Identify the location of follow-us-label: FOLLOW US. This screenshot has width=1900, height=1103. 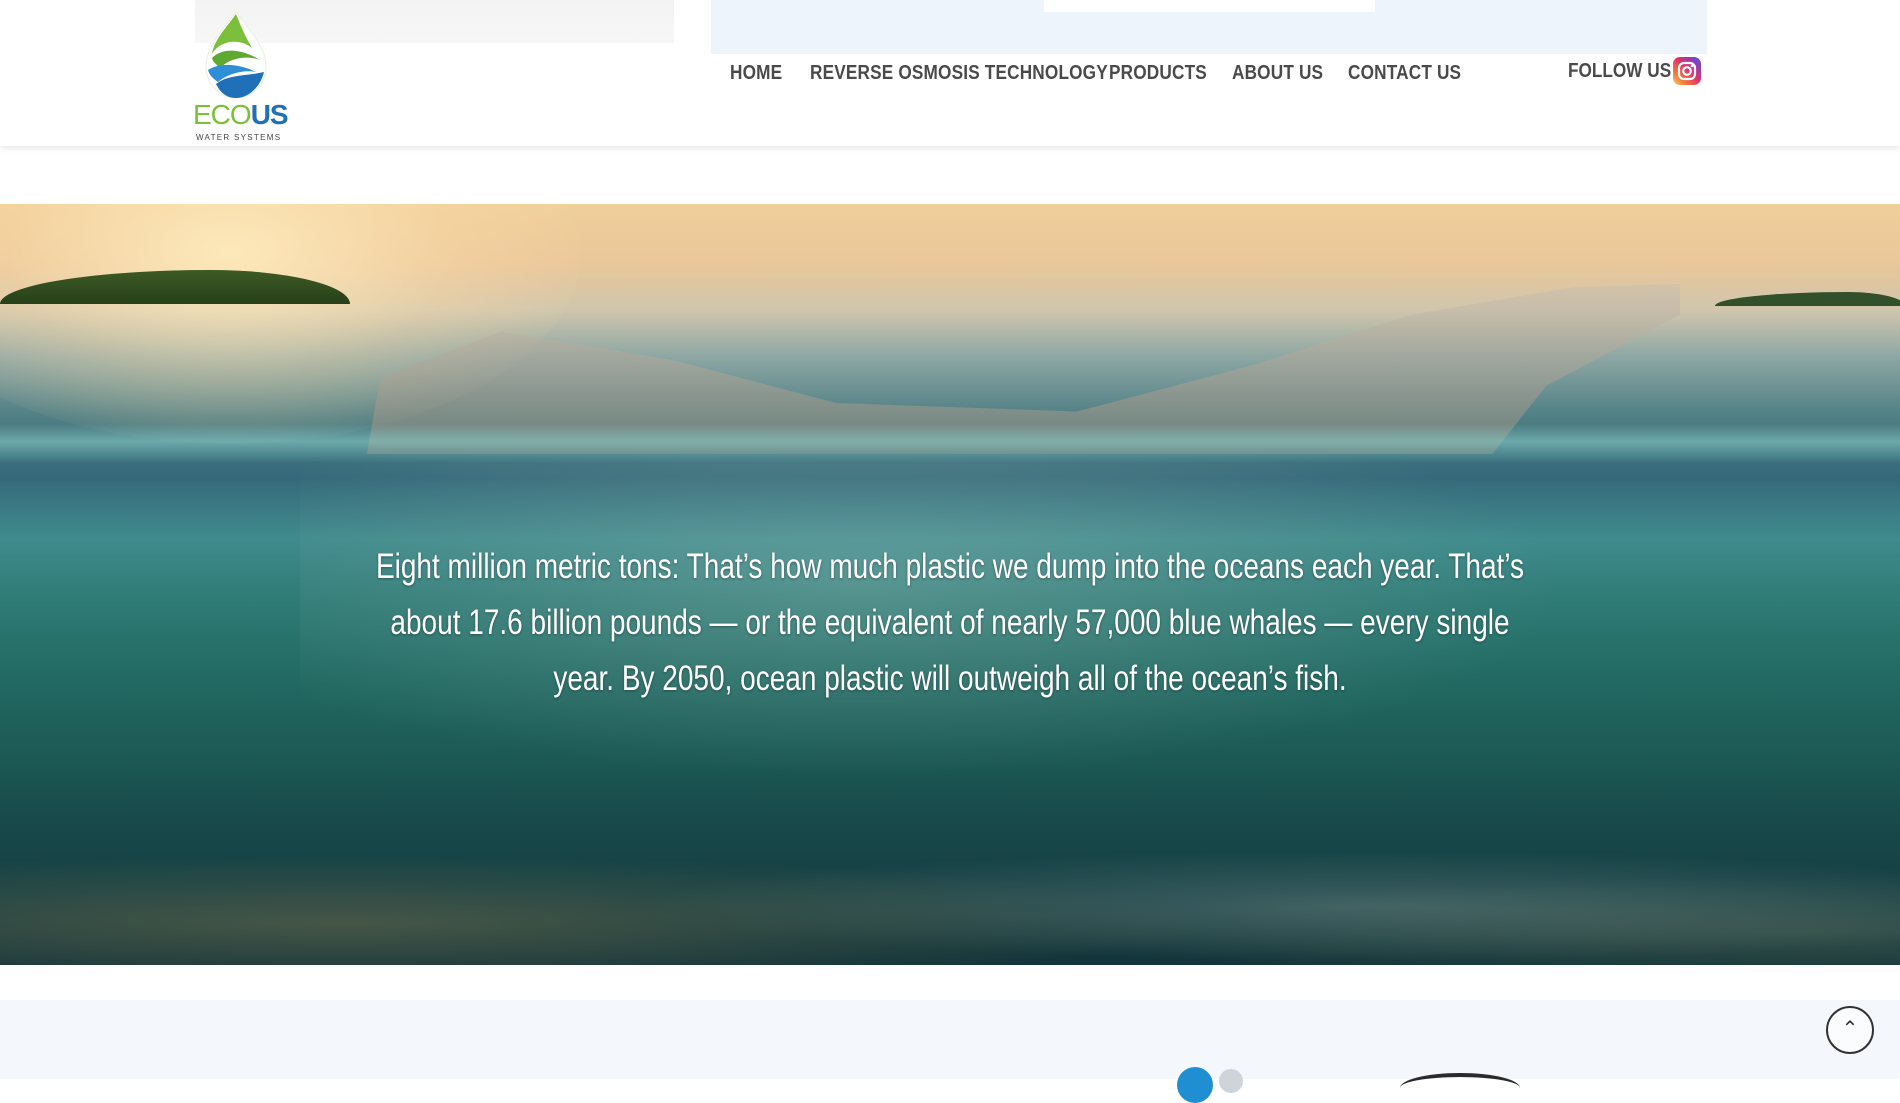
(1620, 71).